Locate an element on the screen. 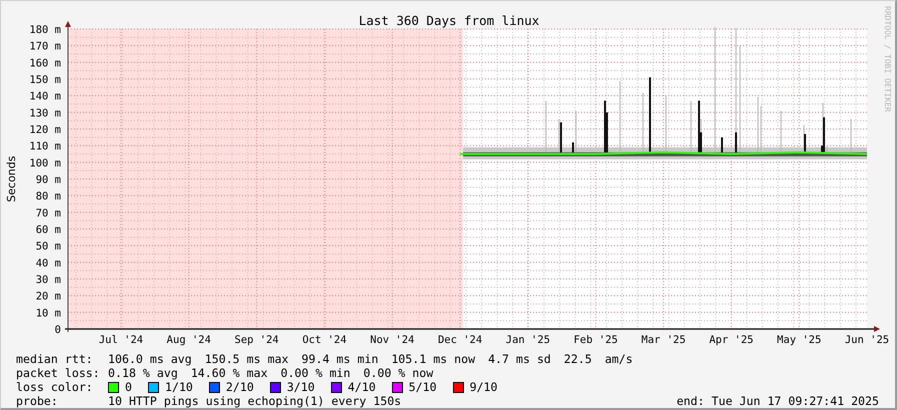  axis-tick-label: 140 m is located at coordinates (45, 96).